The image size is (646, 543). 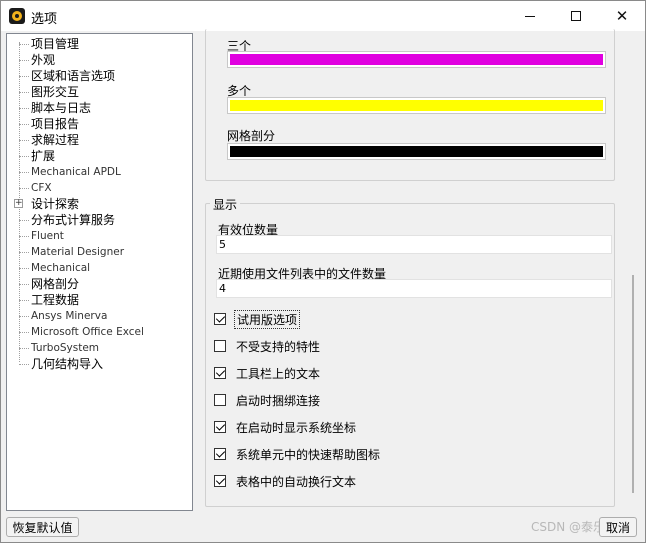 I want to click on option-checkbox-row: 不受支持的特性, so click(x=268, y=346).